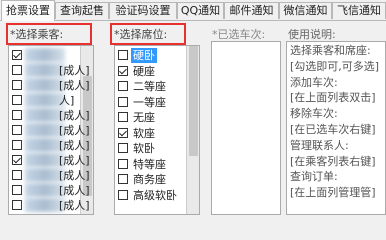 The image size is (386, 240). Describe the element at coordinates (144, 117) in the screenshot. I see `seat-label: 无座` at that location.